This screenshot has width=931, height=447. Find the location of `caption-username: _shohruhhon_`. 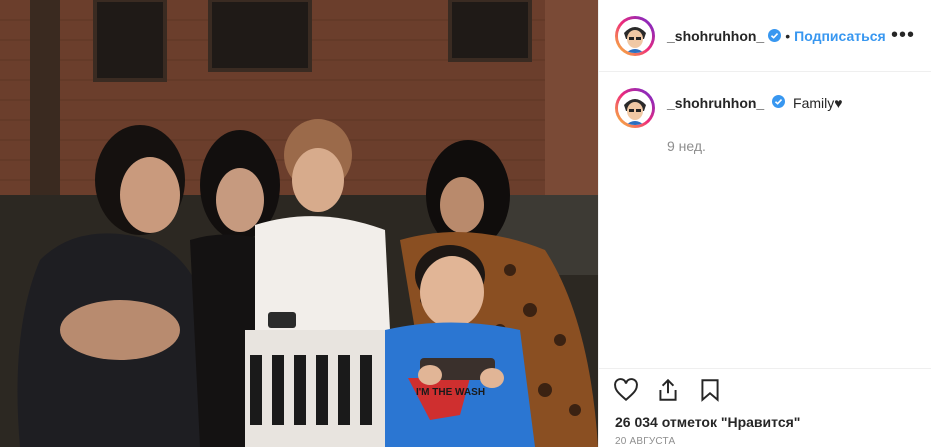

caption-username: _shohruhhon_ is located at coordinates (715, 103).